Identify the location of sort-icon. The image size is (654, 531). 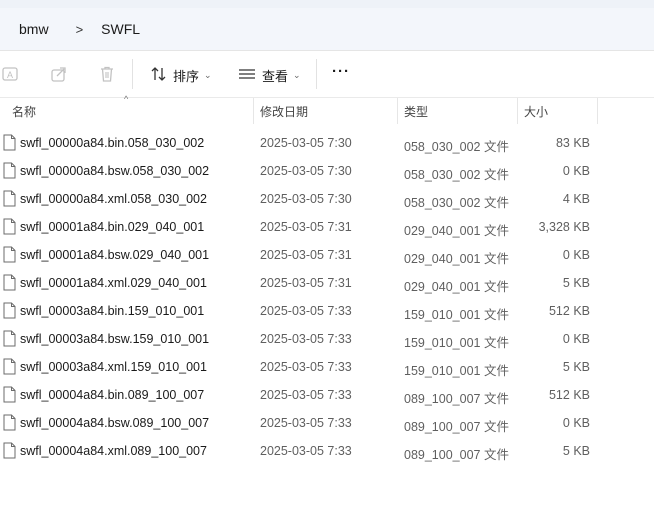
(159, 75).